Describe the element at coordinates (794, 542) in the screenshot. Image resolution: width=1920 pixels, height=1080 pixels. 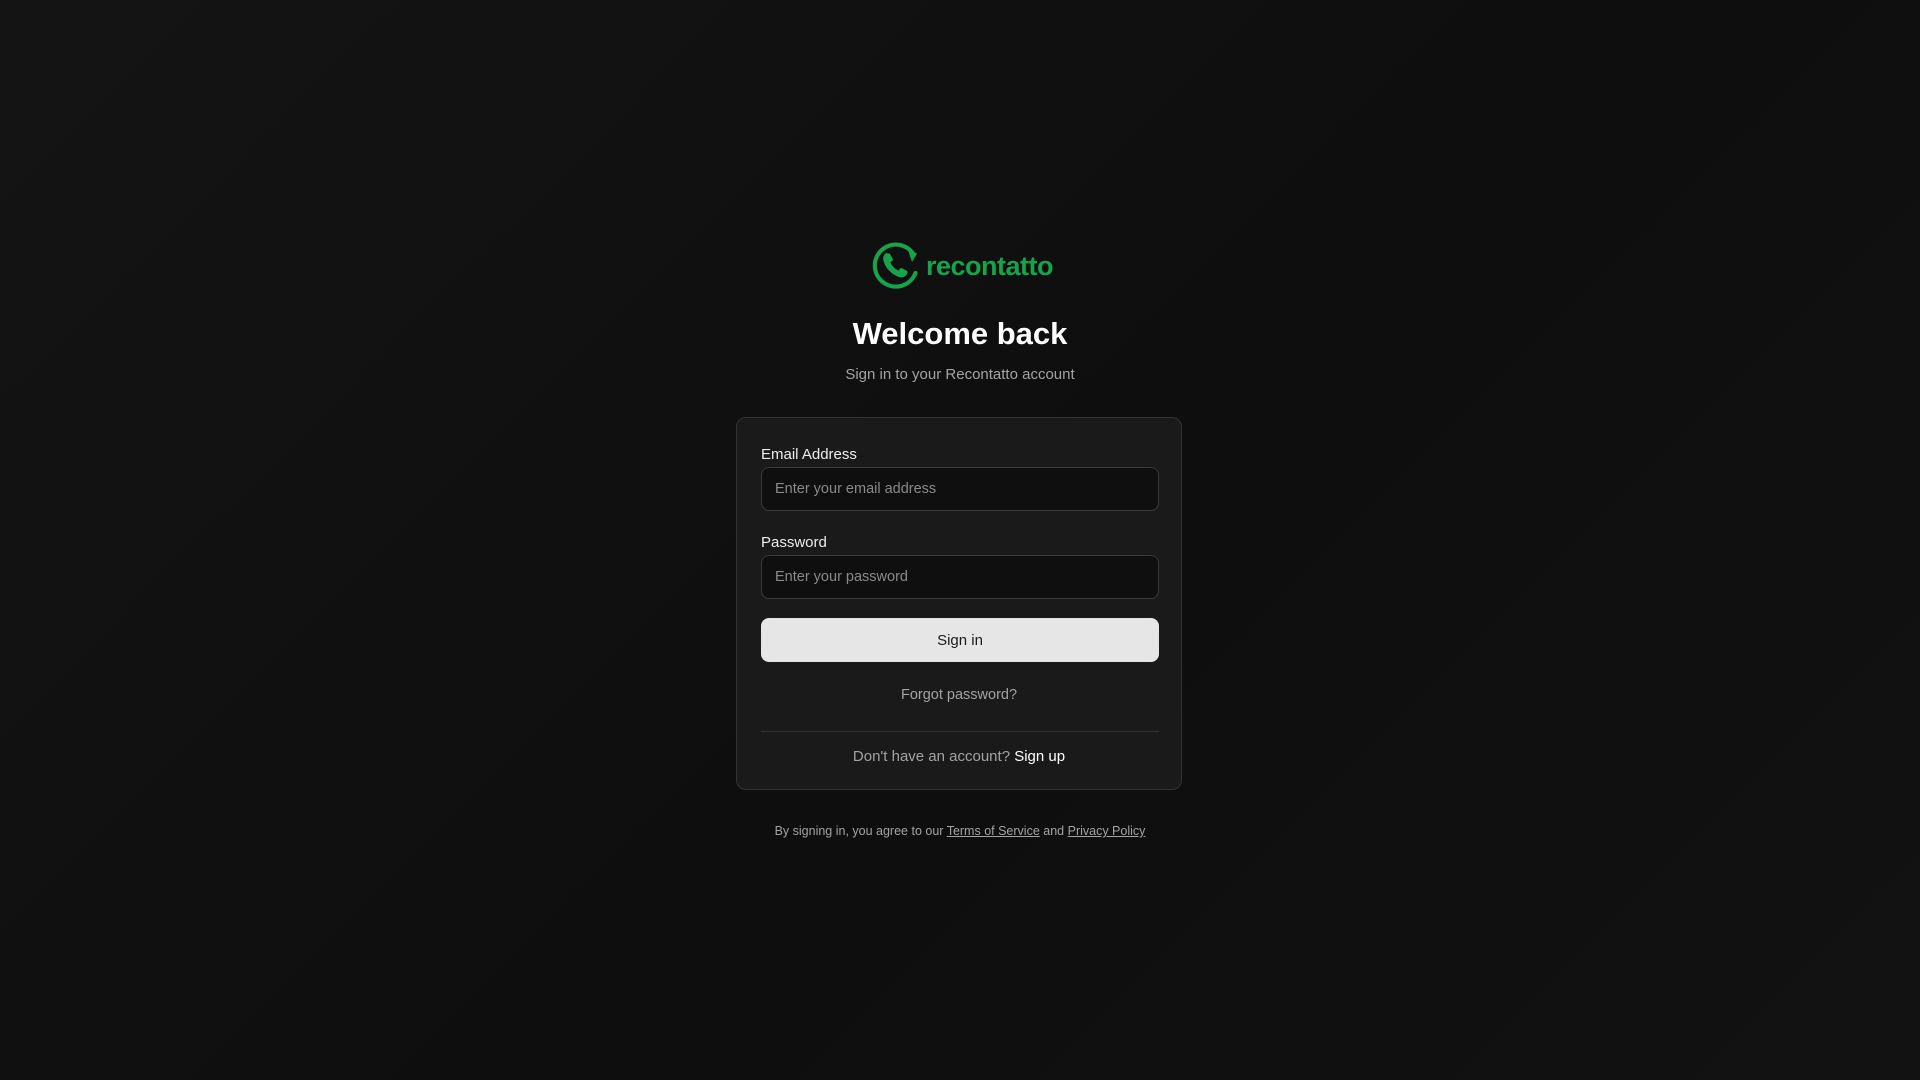
I see `password-label: Password` at that location.